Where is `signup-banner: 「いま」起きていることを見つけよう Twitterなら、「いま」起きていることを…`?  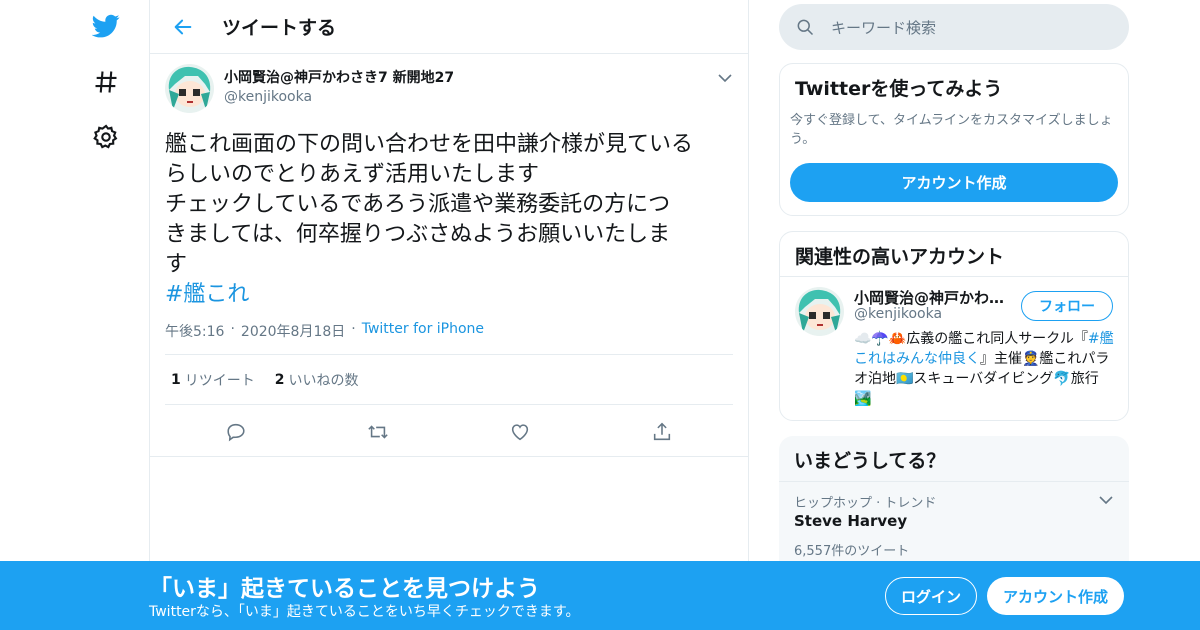 signup-banner: 「いま」起きていることを見つけよう Twitterなら、「いま」起きていることを… is located at coordinates (600, 595).